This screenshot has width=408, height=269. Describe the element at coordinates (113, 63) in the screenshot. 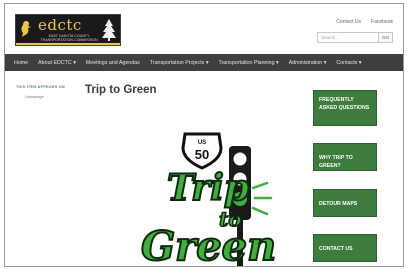

I see `nav-item-meetings: Meetings and Agendas` at that location.